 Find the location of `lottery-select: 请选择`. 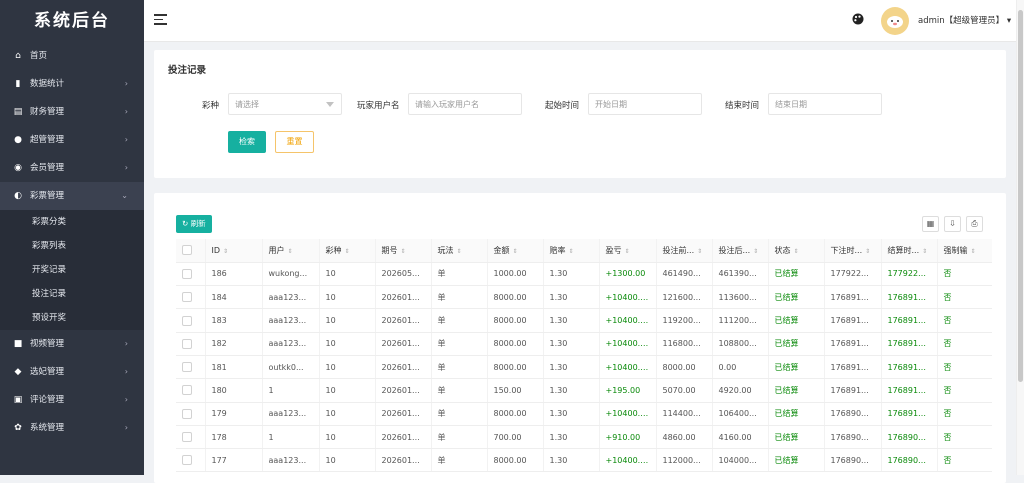

lottery-select: 请选择 is located at coordinates (285, 104).